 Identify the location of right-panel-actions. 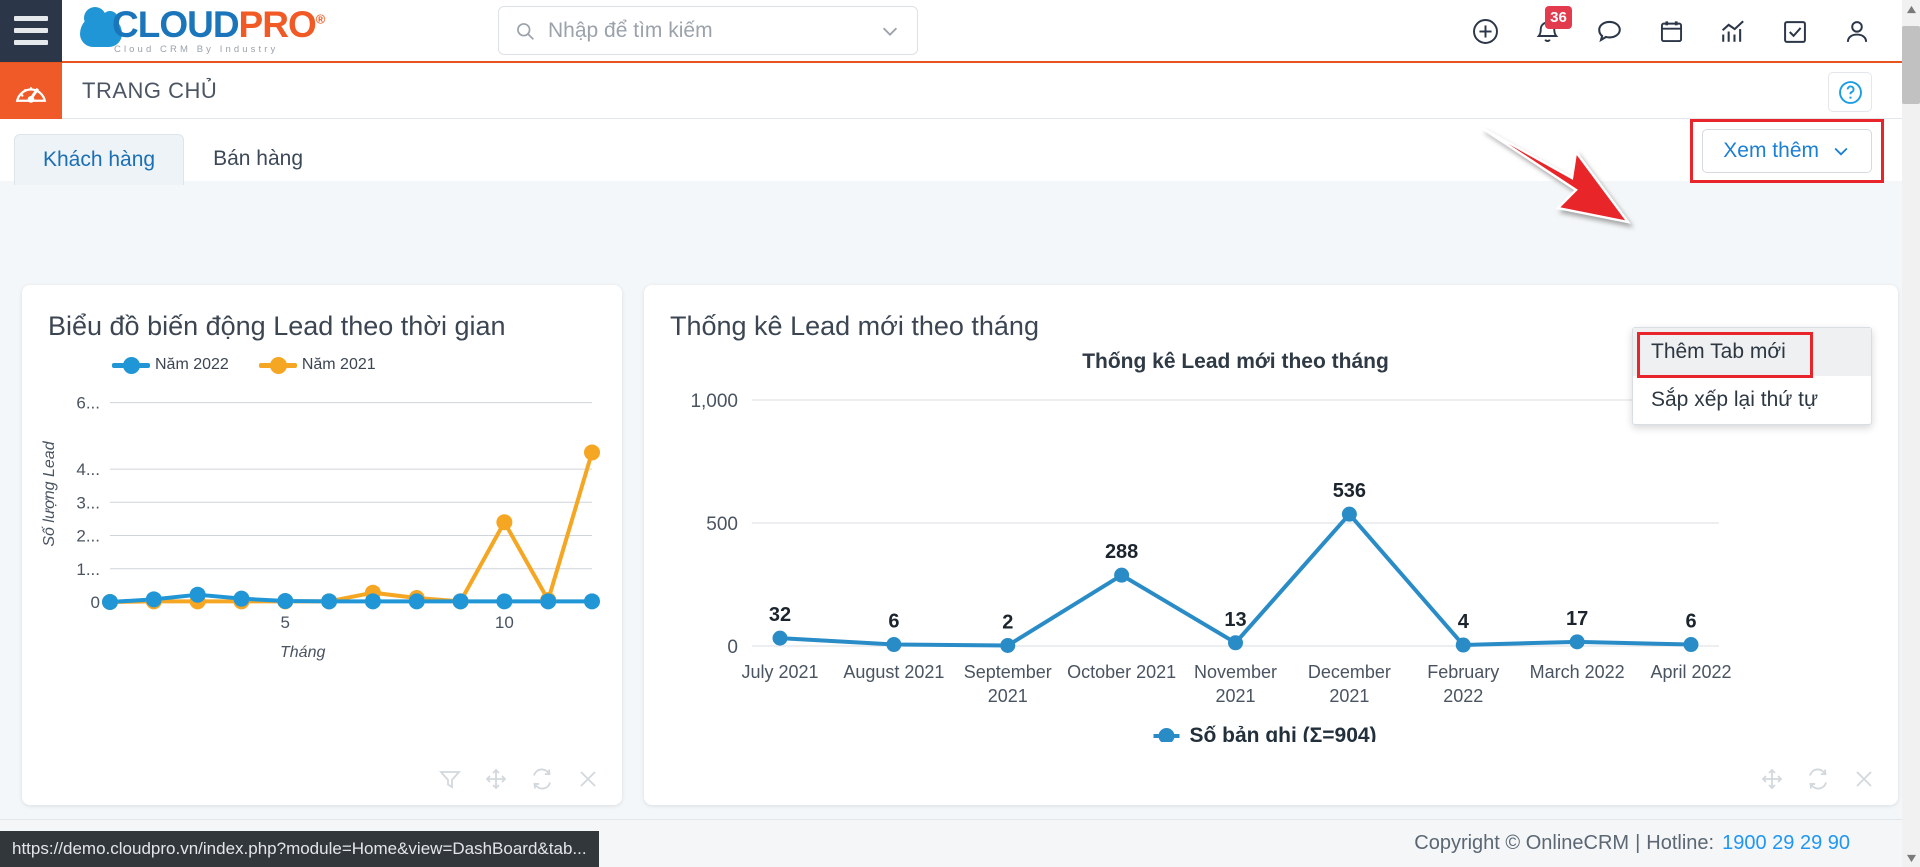
(1818, 779).